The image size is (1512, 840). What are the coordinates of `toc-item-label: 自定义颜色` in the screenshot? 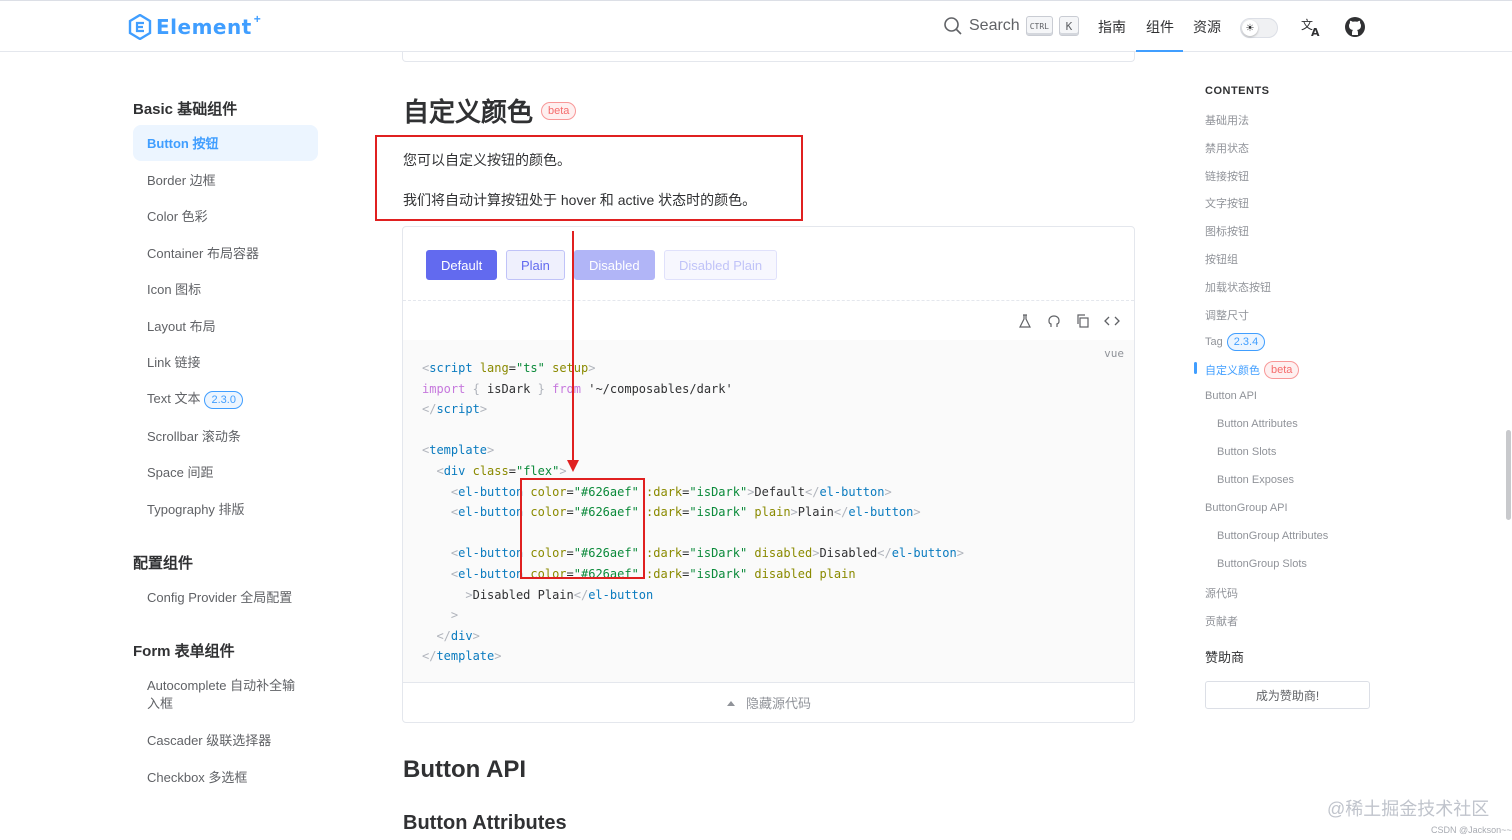 It's located at (1232, 371).